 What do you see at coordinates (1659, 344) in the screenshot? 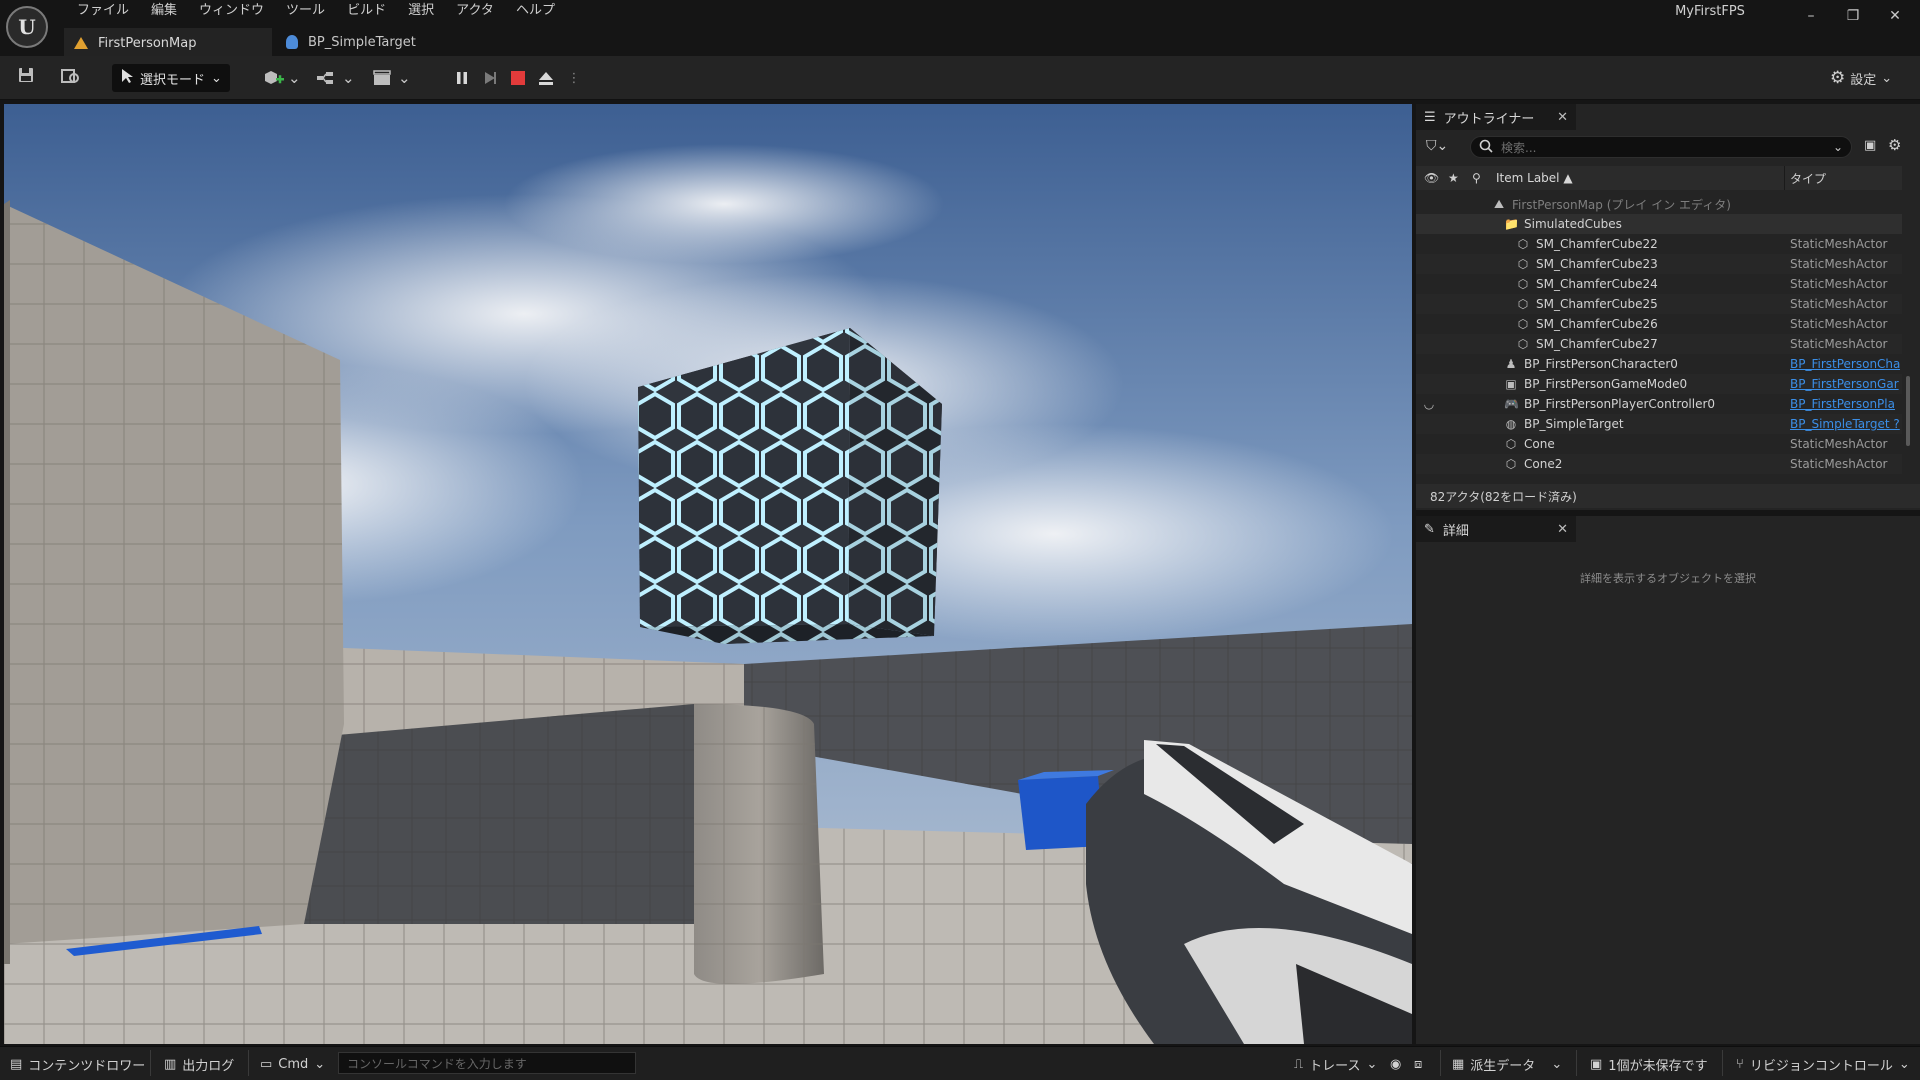
I see `outliner-row: ⬡ SM_ChamferCube27 StaticMeshActor` at bounding box center [1659, 344].